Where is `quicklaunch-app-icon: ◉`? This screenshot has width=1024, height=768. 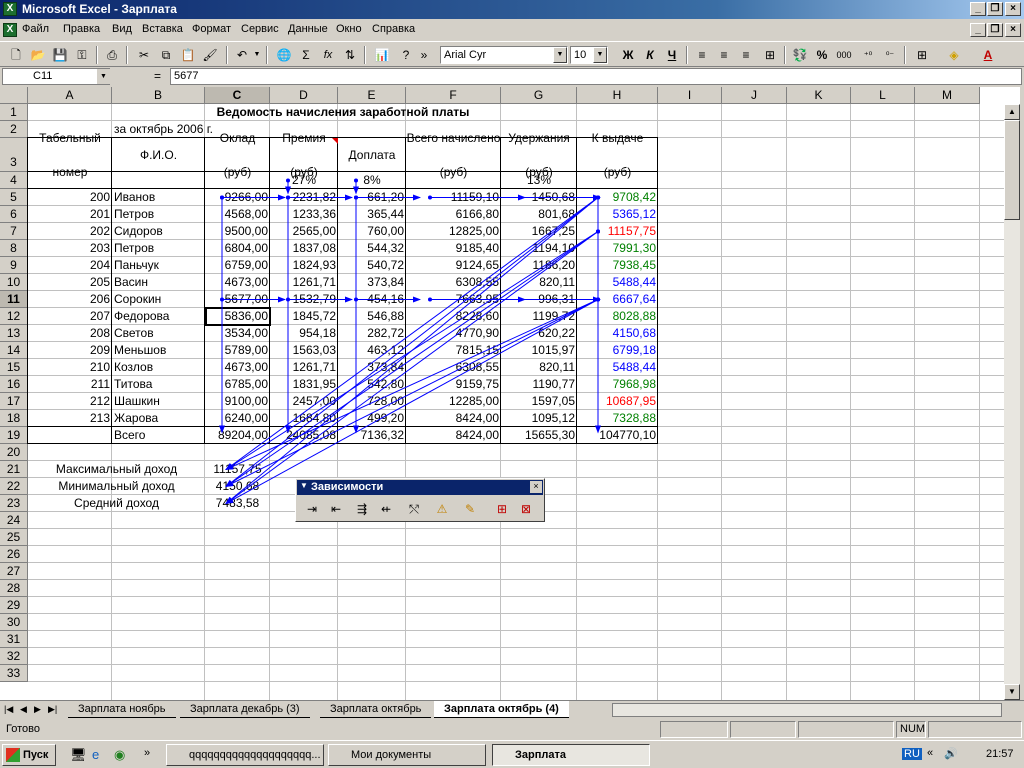
quicklaunch-app-icon: ◉ is located at coordinates (119, 755).